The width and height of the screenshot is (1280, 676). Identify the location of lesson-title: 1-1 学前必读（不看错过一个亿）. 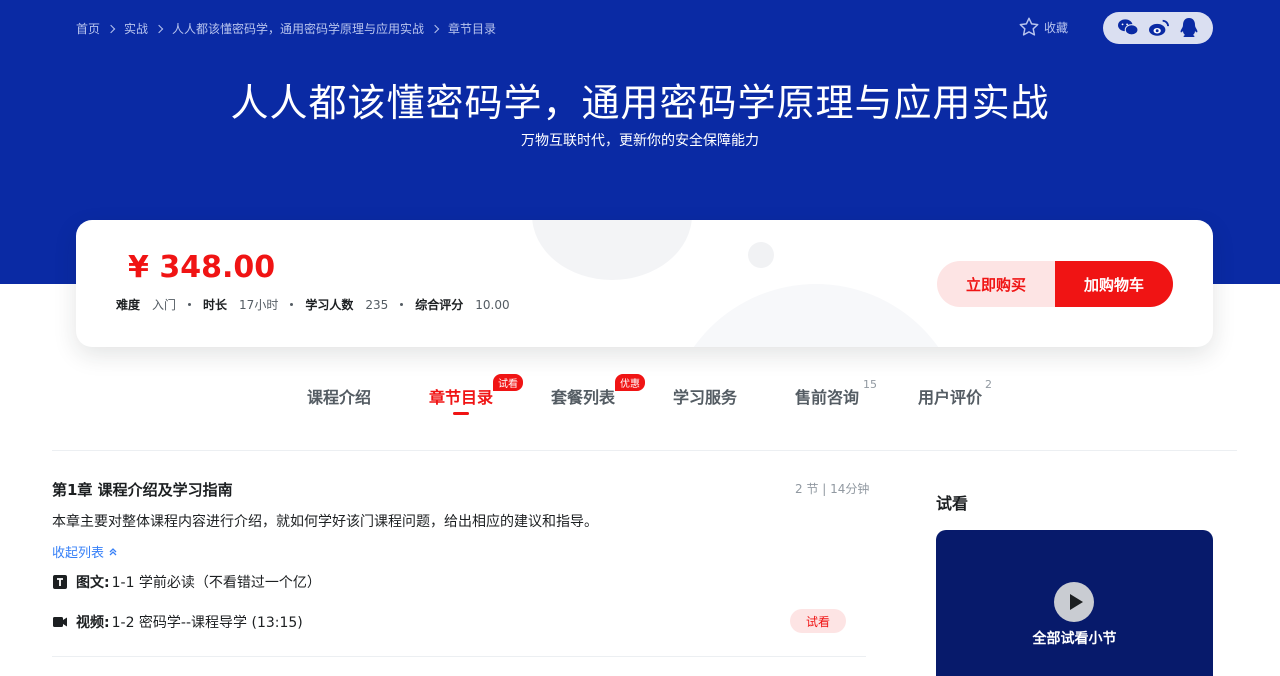
(216, 583).